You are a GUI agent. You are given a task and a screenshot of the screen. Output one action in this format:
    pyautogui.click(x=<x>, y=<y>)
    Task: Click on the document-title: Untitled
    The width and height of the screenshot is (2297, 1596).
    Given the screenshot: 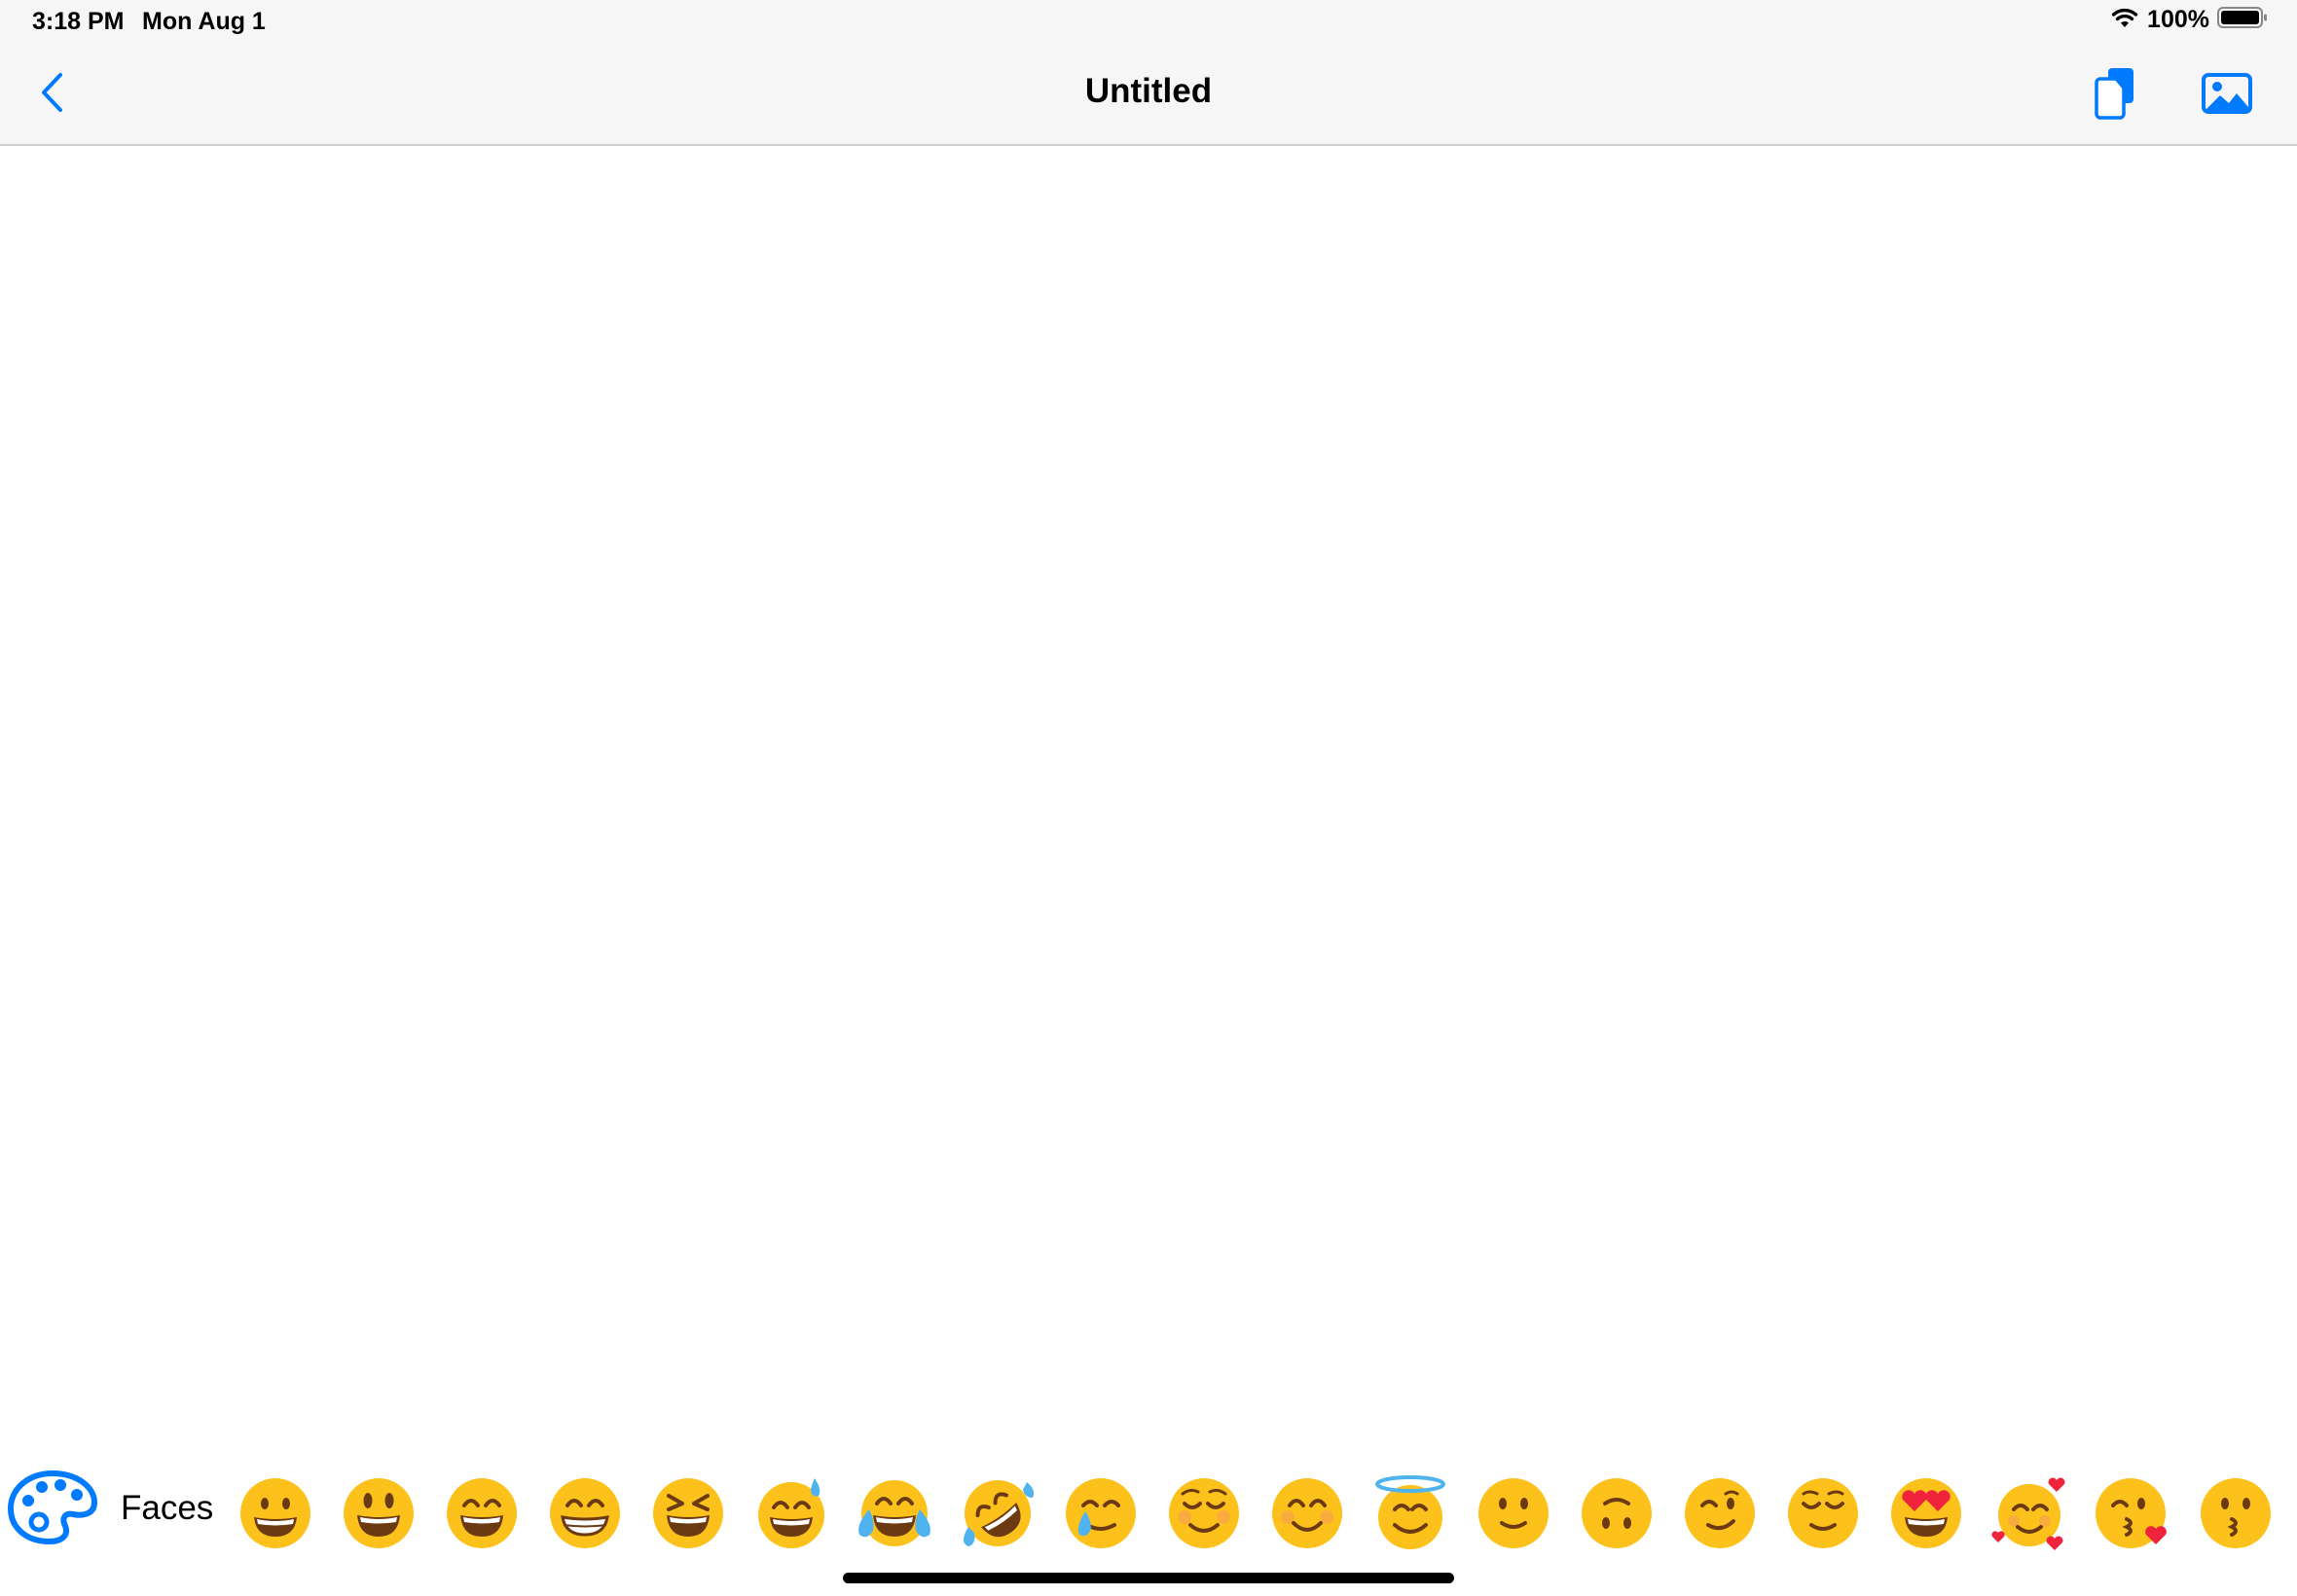 What is the action you would take?
    pyautogui.click(x=1148, y=91)
    